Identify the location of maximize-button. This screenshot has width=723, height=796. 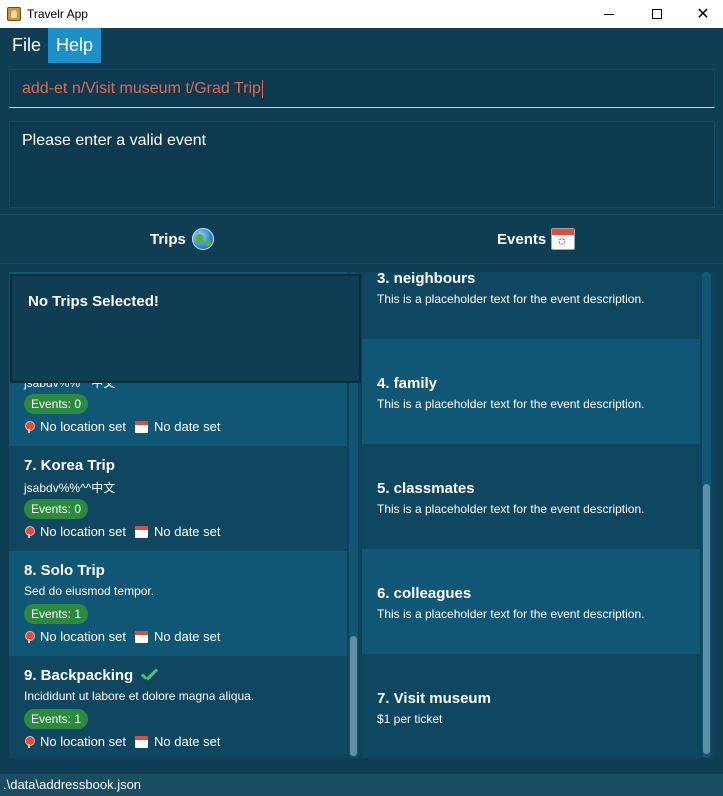
(657, 14).